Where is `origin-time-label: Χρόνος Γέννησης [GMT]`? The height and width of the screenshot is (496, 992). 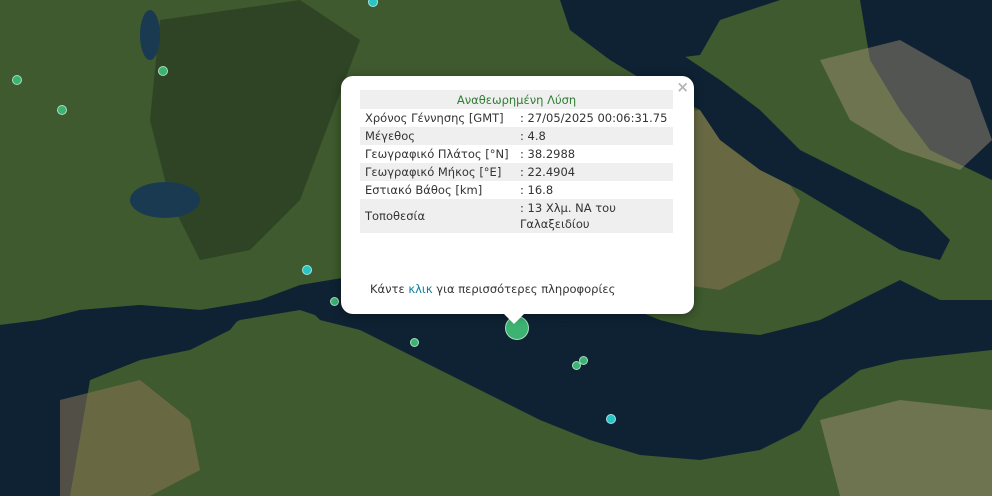 origin-time-label: Χρόνος Γέννησης [GMT] is located at coordinates (434, 118).